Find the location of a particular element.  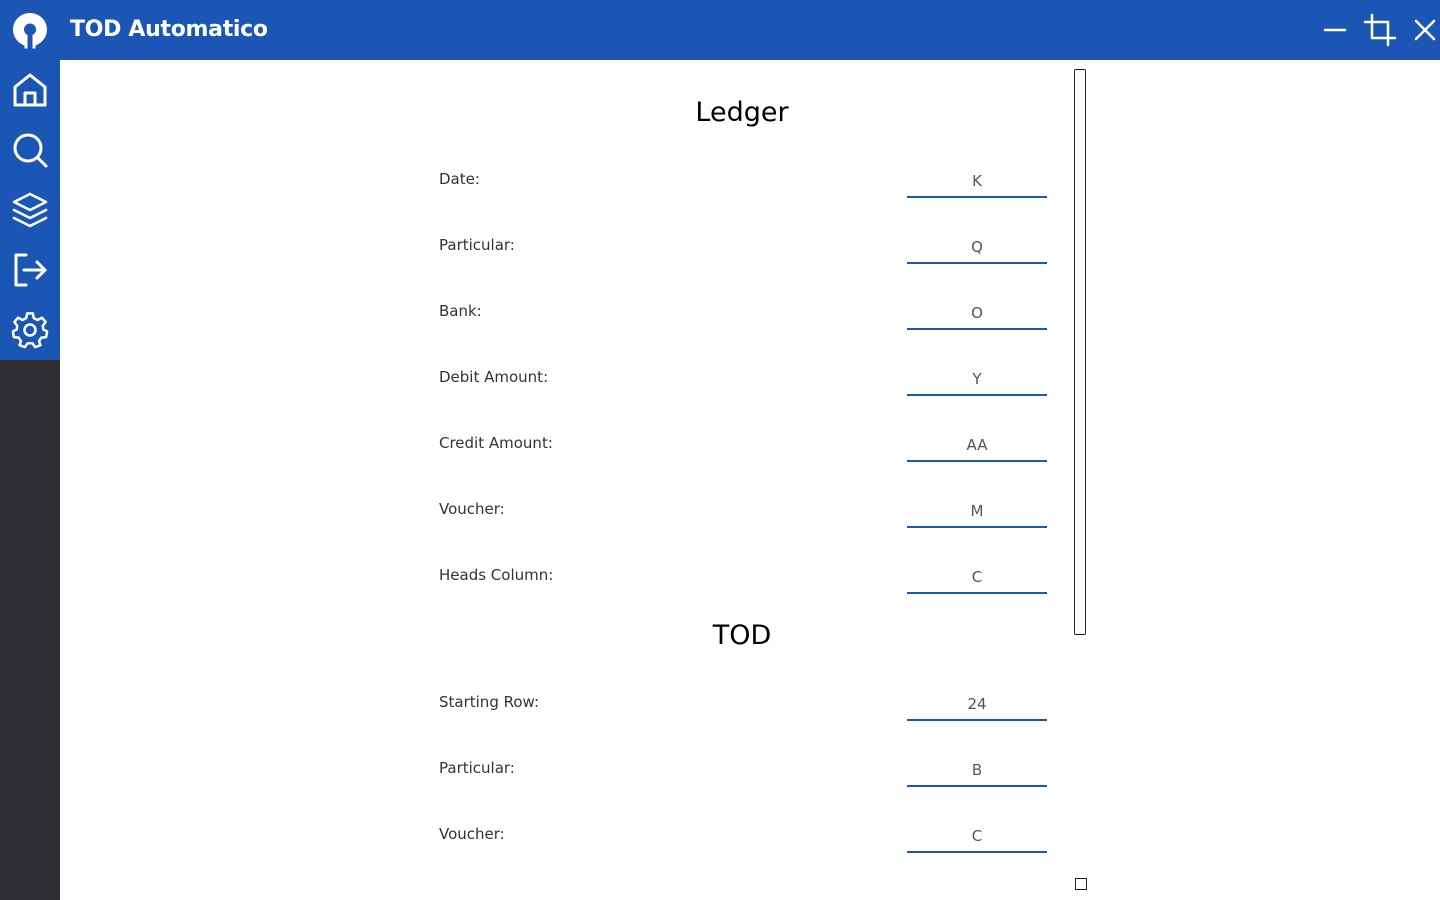

home-icon is located at coordinates (30, 90).